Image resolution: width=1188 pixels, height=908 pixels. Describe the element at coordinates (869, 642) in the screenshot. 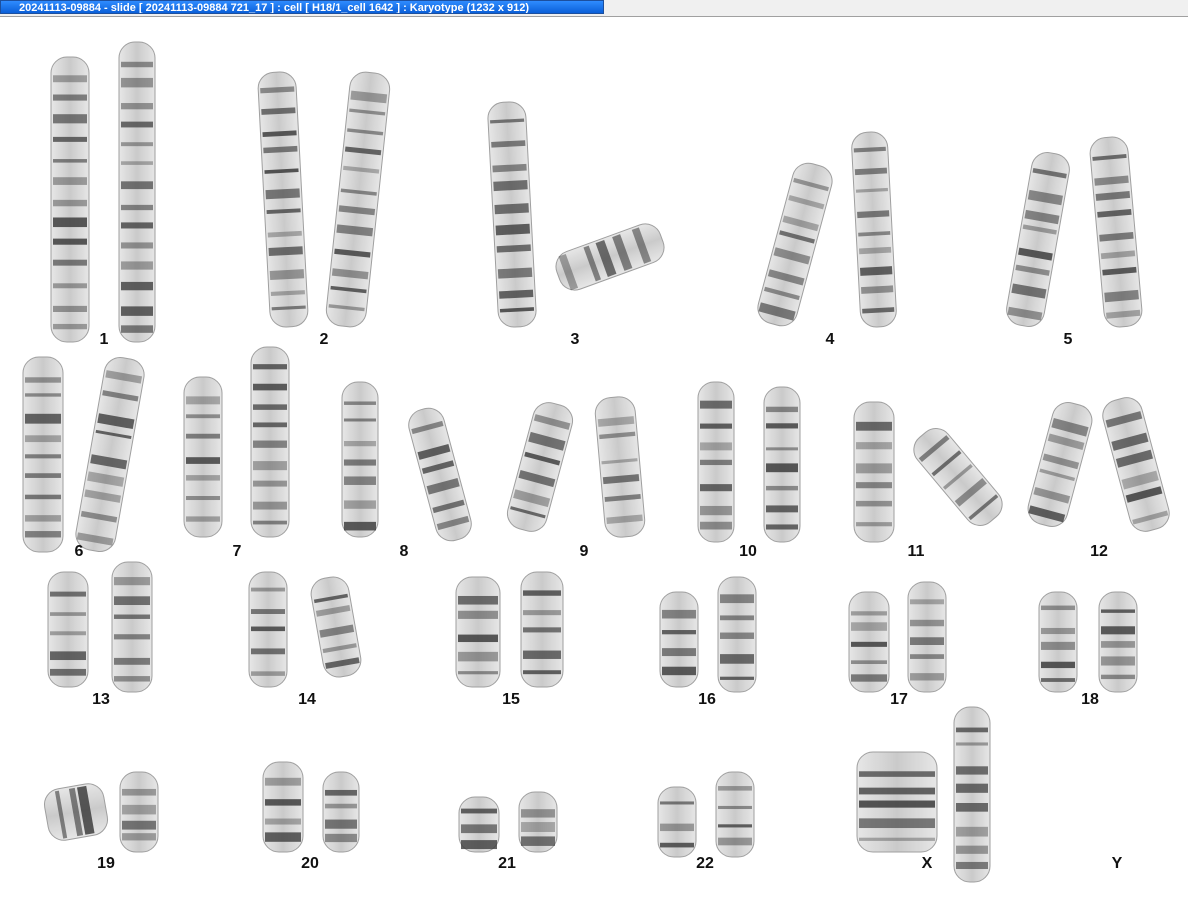

I see `chromosome-17-a` at that location.